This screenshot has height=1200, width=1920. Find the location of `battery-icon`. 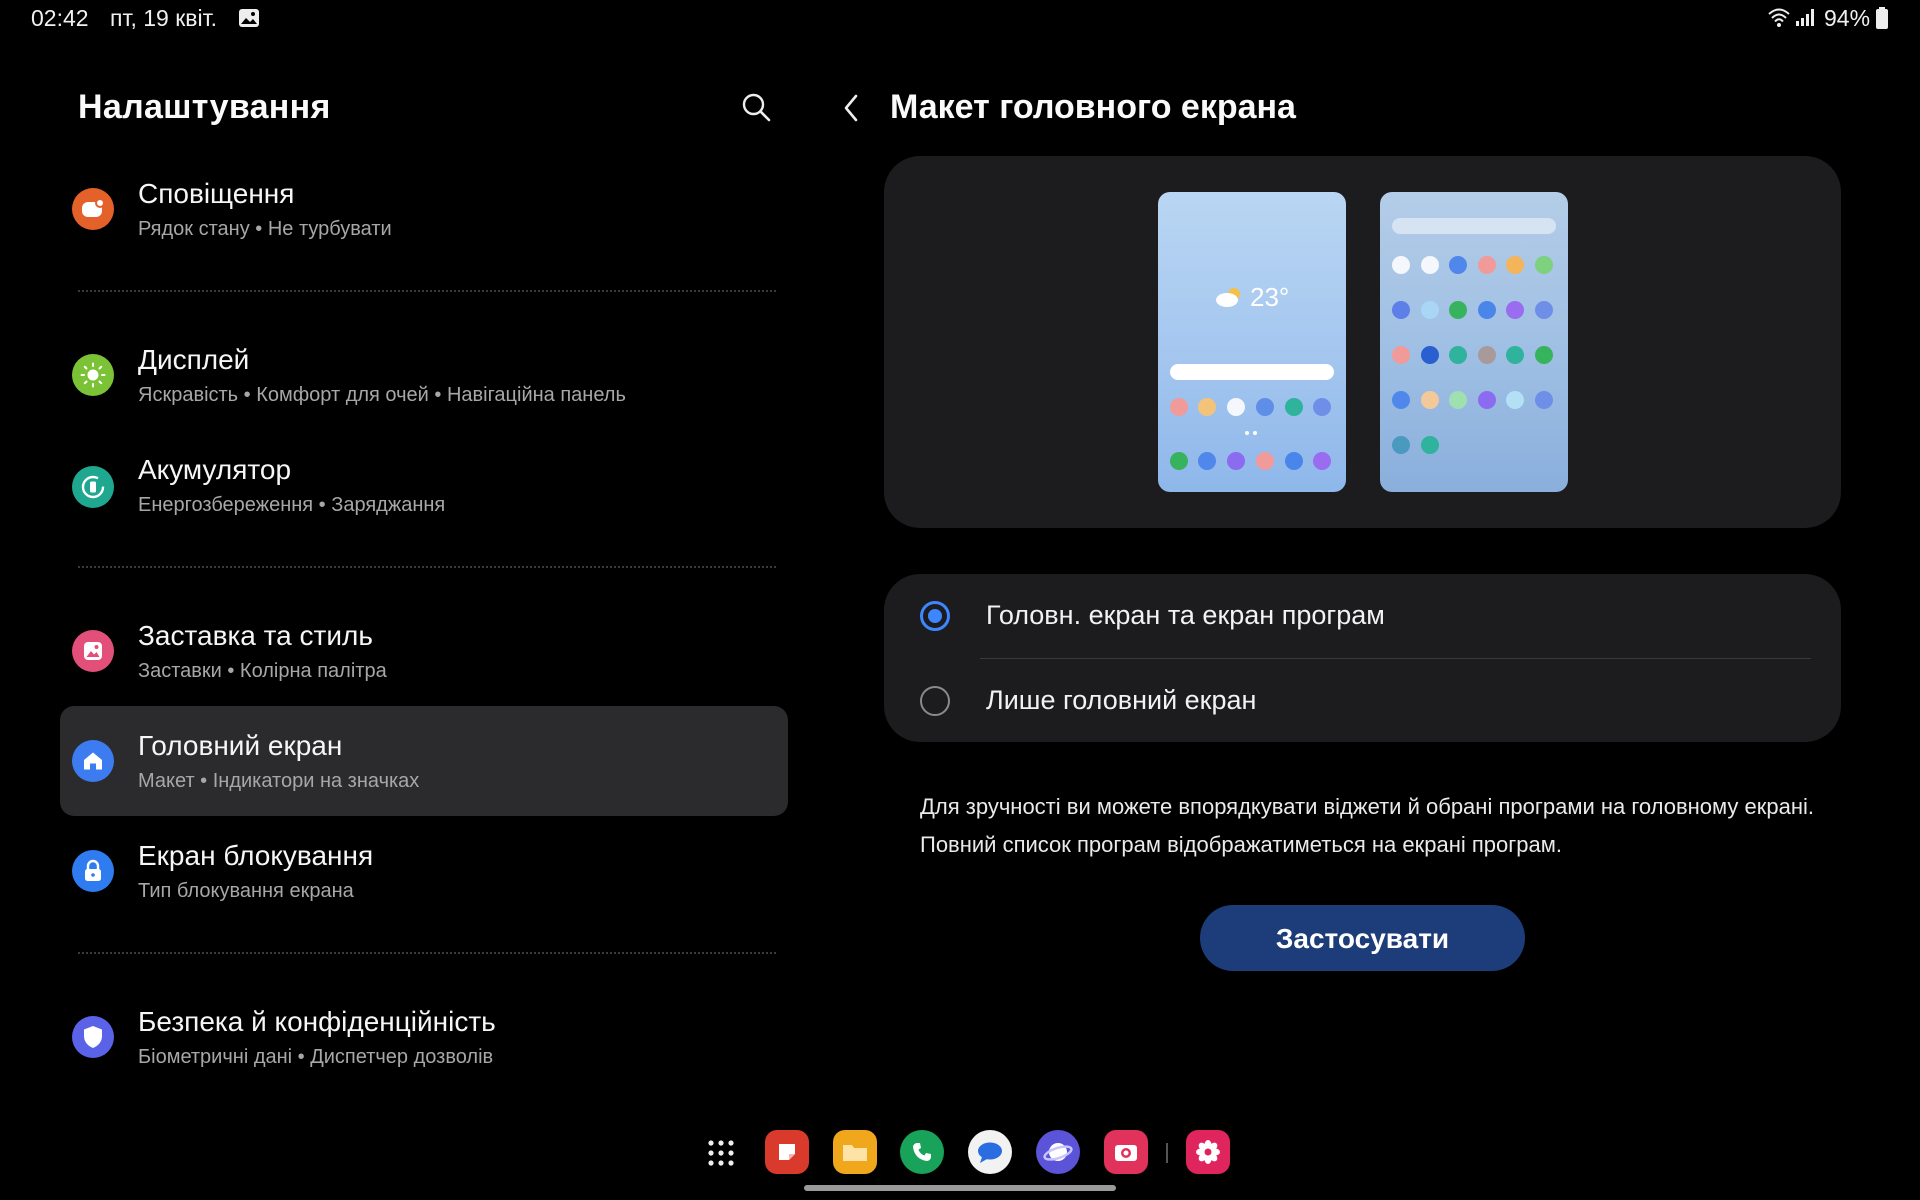

battery-icon is located at coordinates (93, 487).